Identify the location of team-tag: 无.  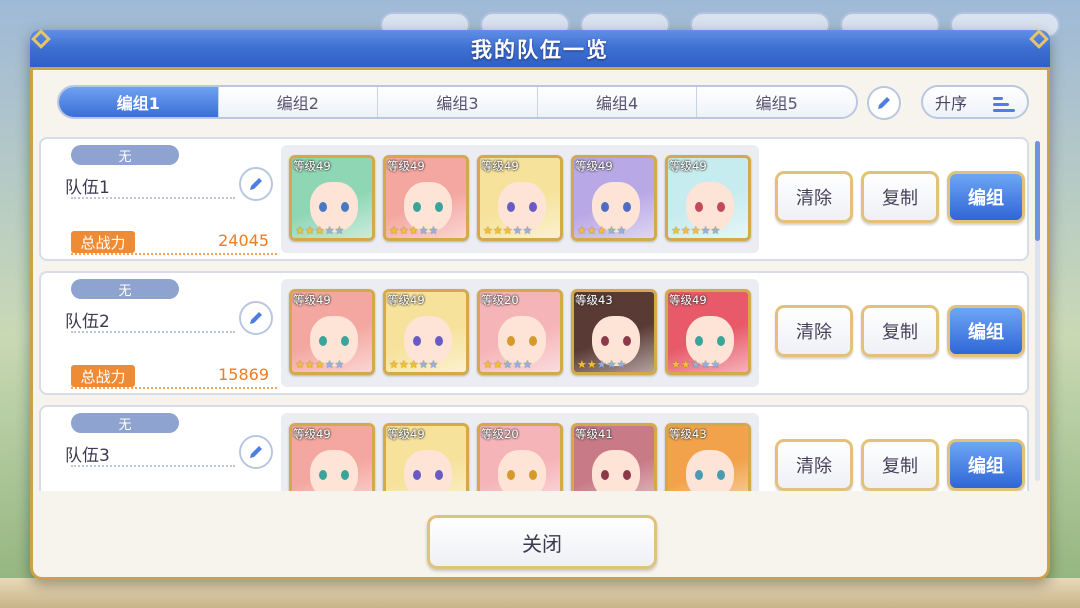
(125, 423).